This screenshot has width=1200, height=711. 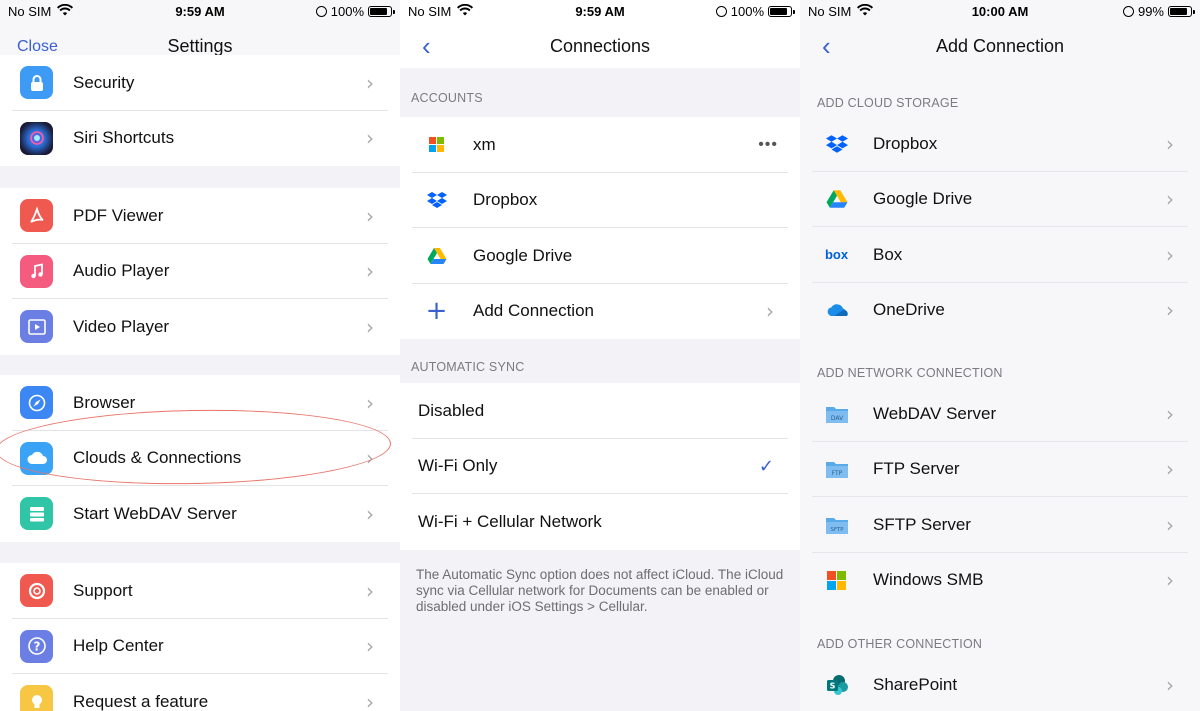 I want to click on account-label: xm, so click(x=484, y=144).